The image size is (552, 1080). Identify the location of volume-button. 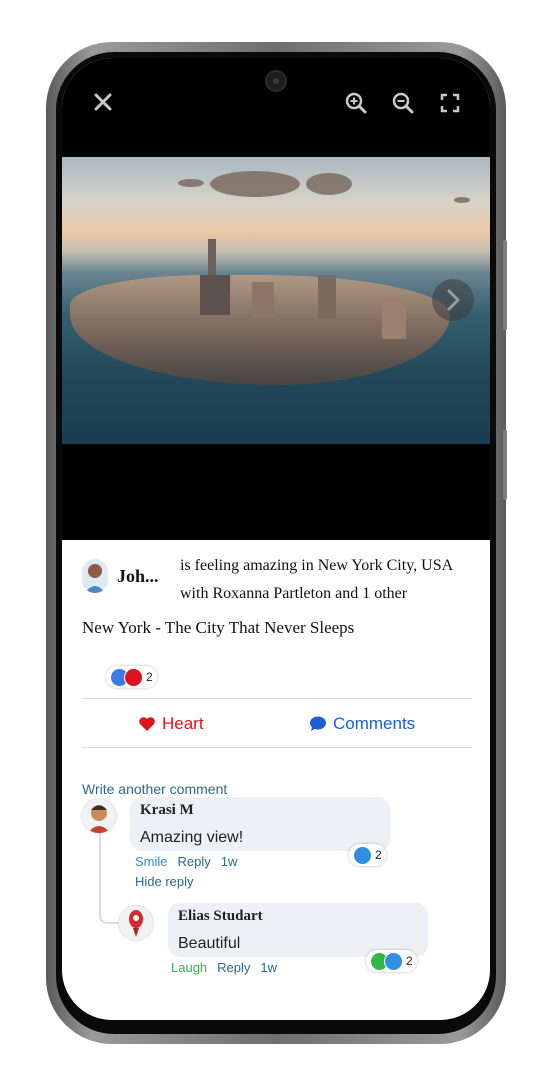
(505, 285).